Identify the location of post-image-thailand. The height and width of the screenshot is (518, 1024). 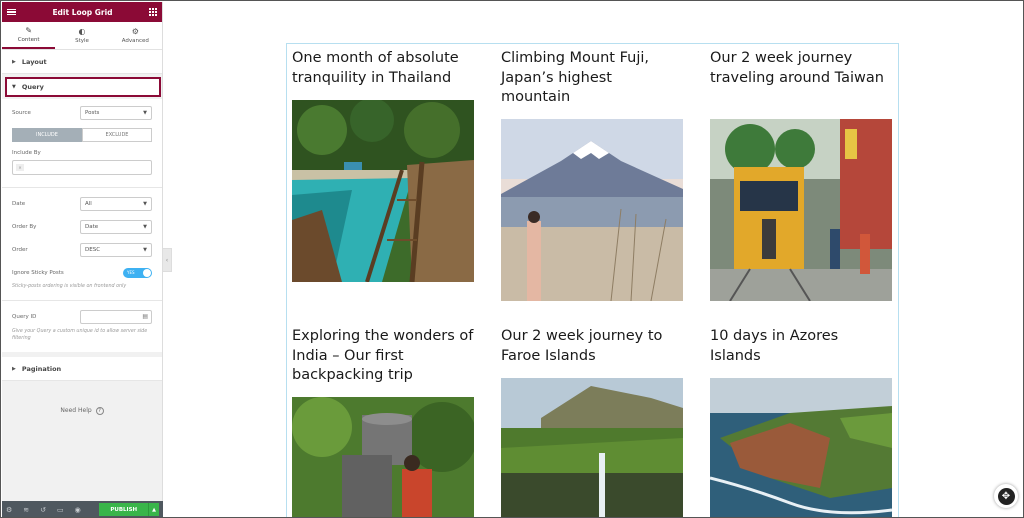
(383, 191).